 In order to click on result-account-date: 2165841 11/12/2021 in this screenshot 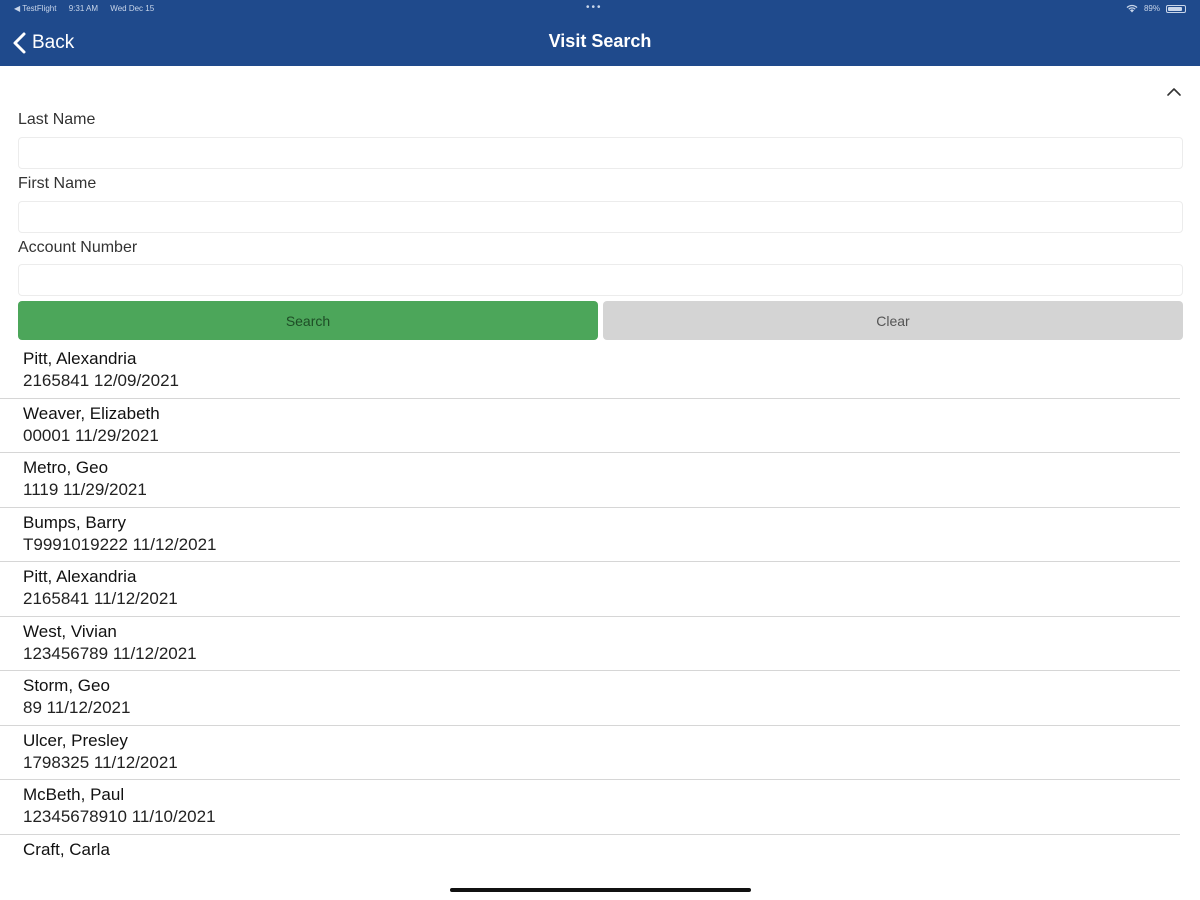, I will do `click(100, 598)`.